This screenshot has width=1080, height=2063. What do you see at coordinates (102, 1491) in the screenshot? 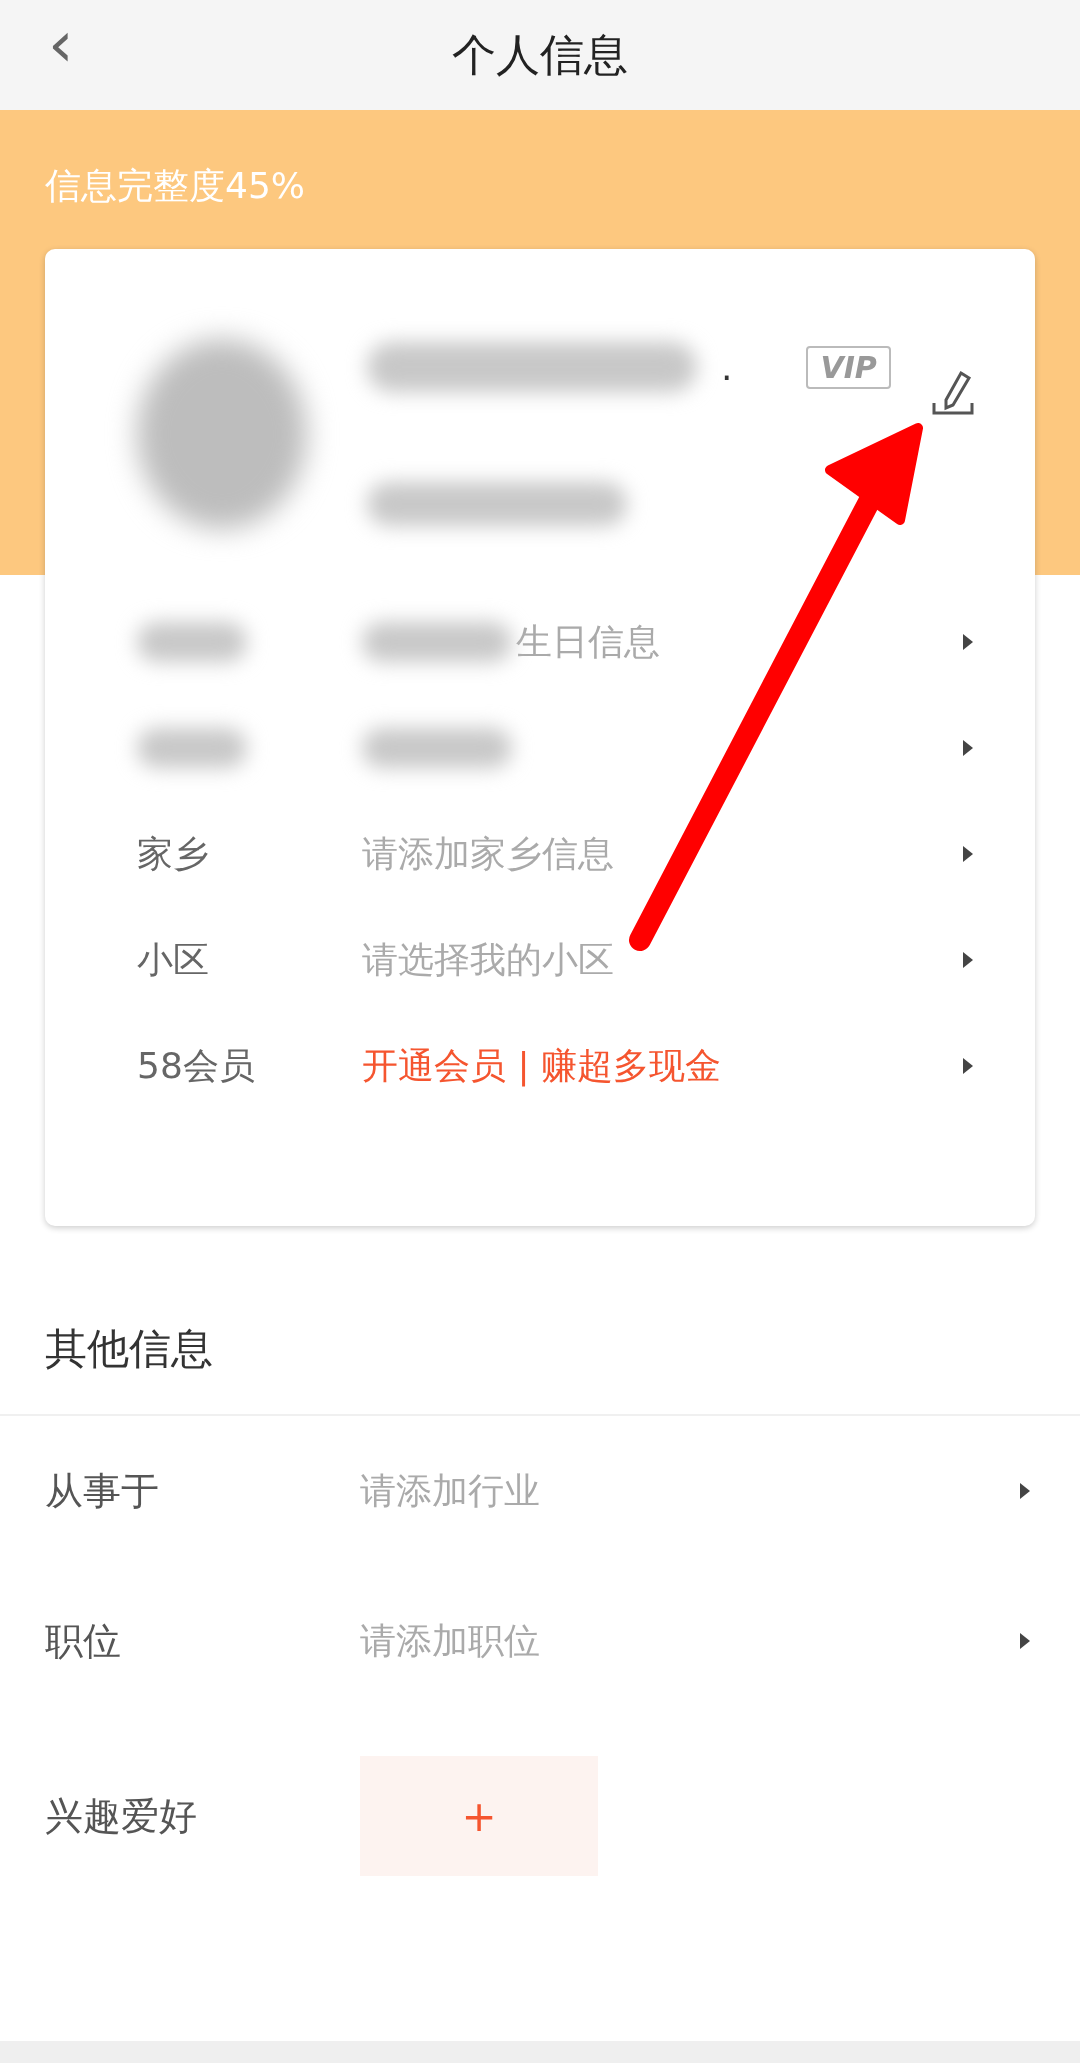
I see `row-label: 从事于` at bounding box center [102, 1491].